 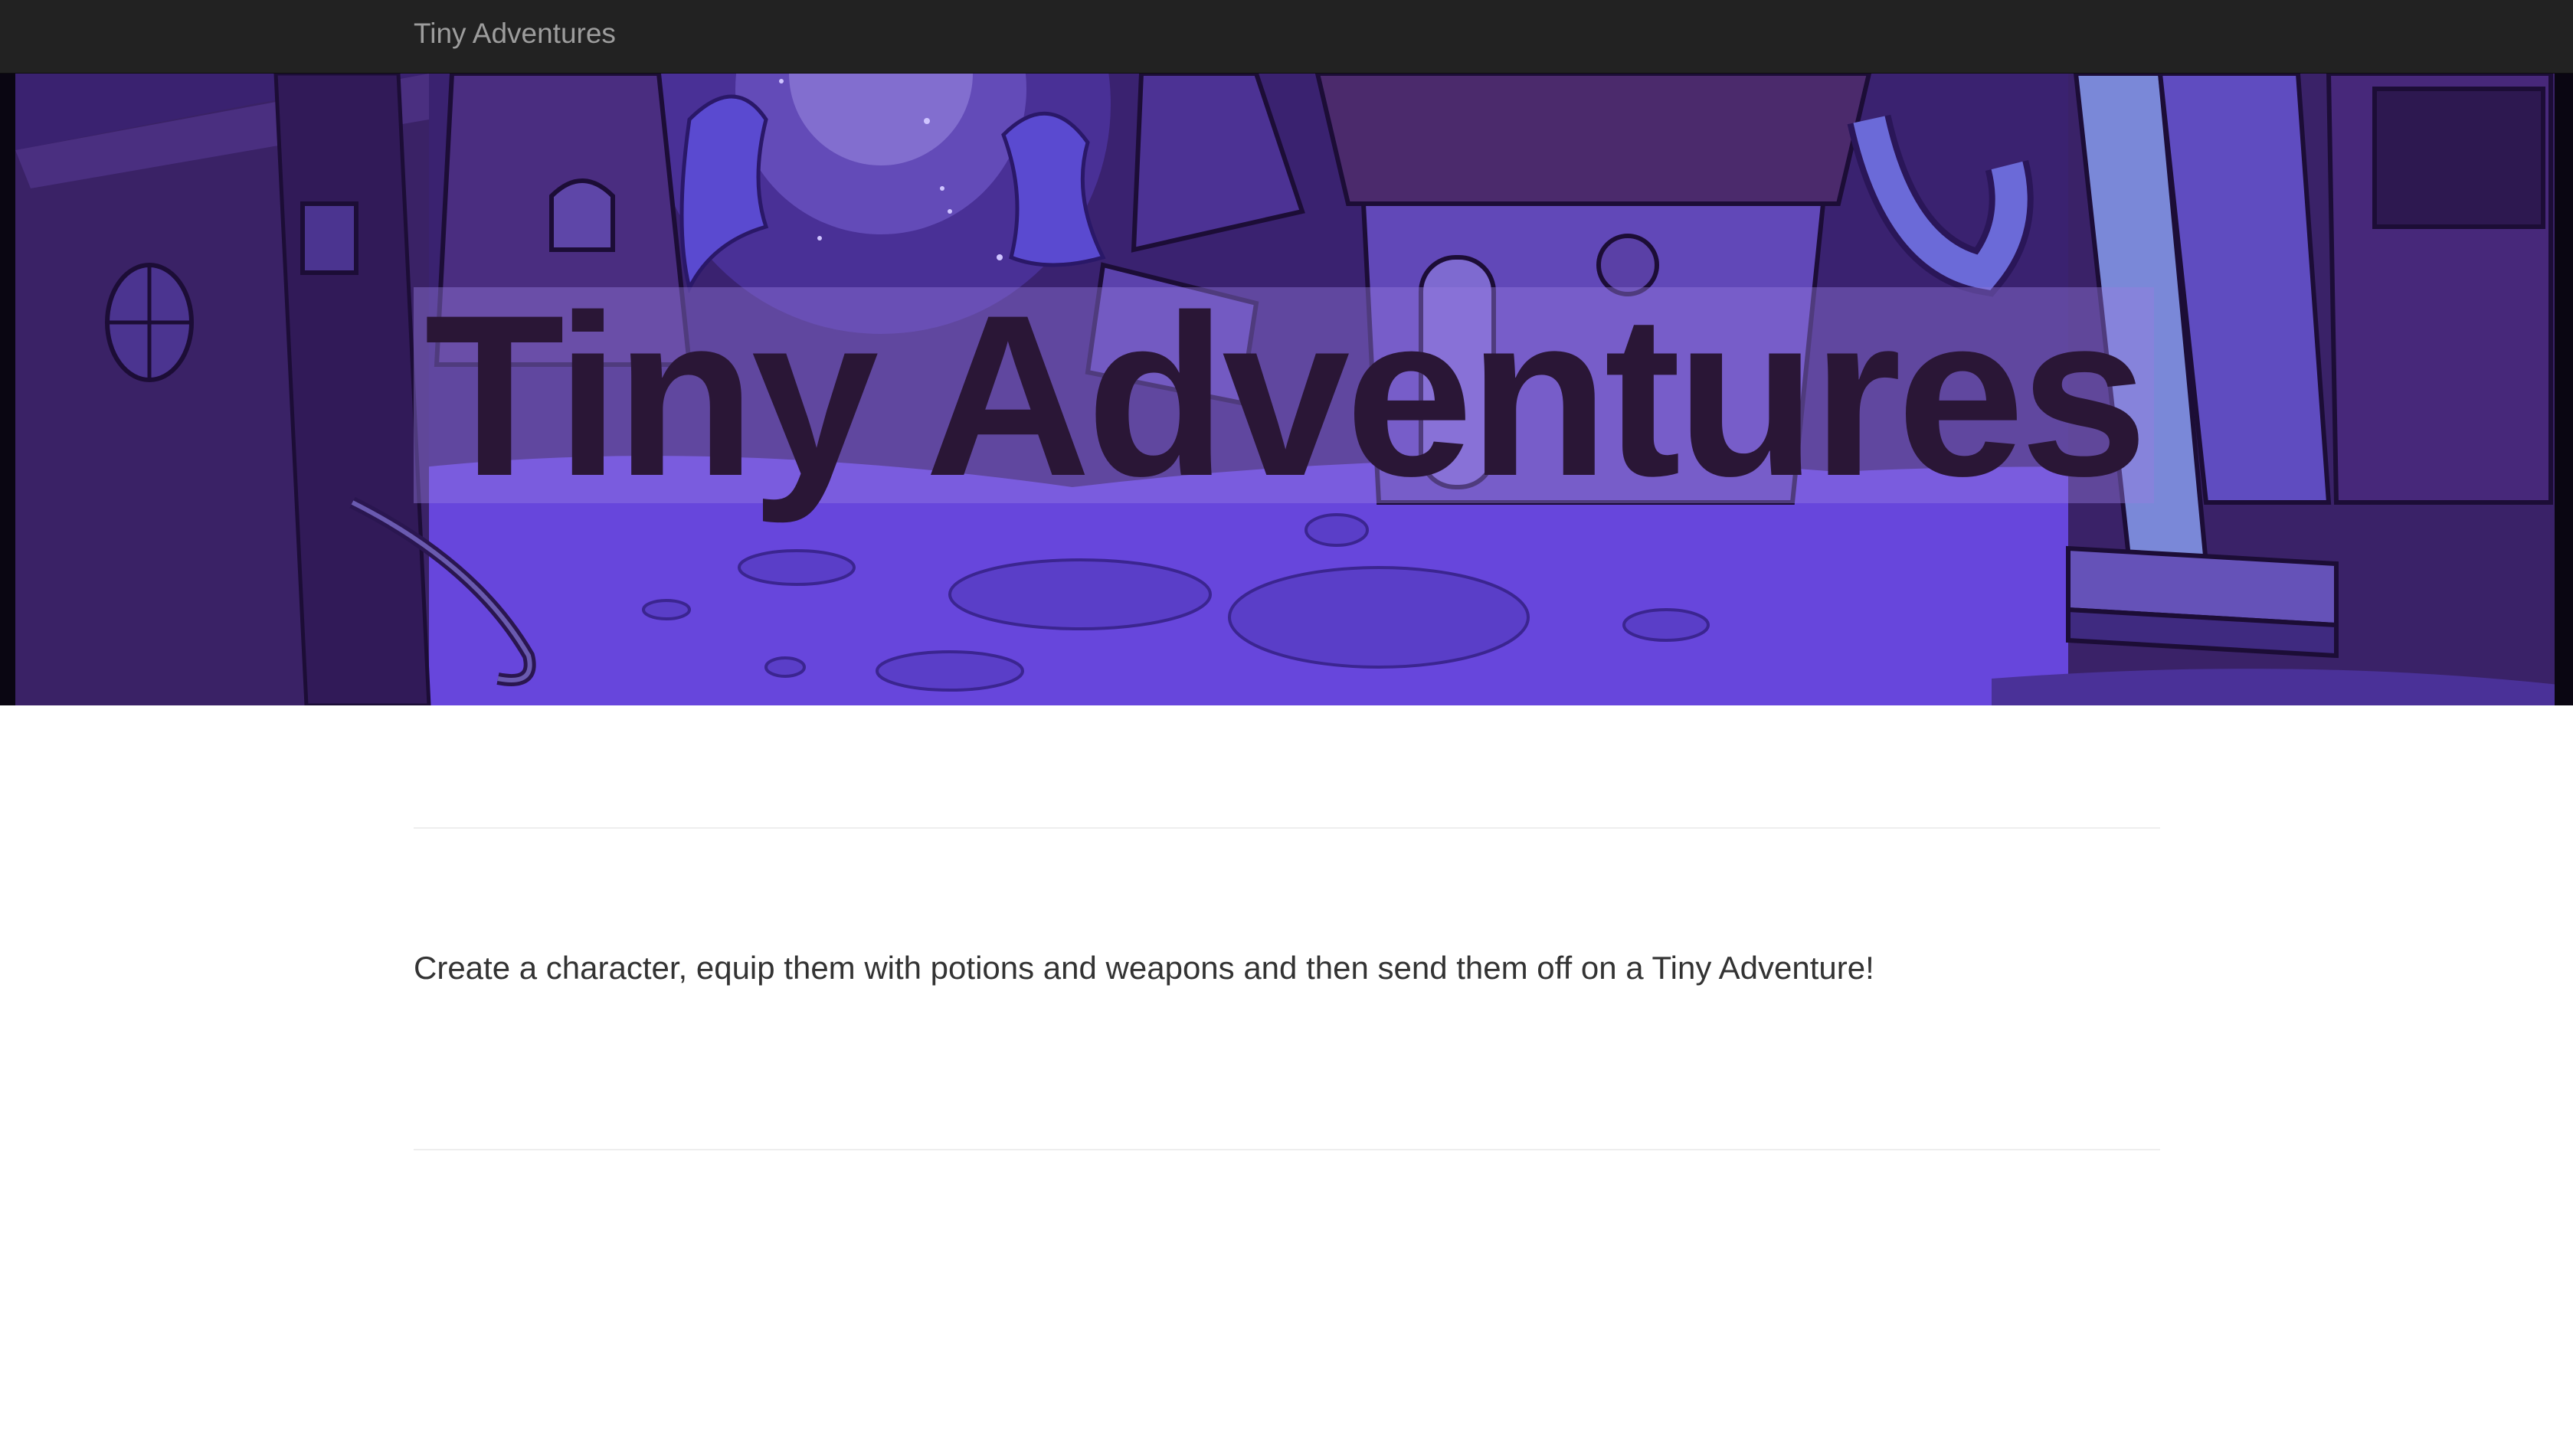 I want to click on top-navbar: Tiny Adventures, so click(x=1286, y=37).